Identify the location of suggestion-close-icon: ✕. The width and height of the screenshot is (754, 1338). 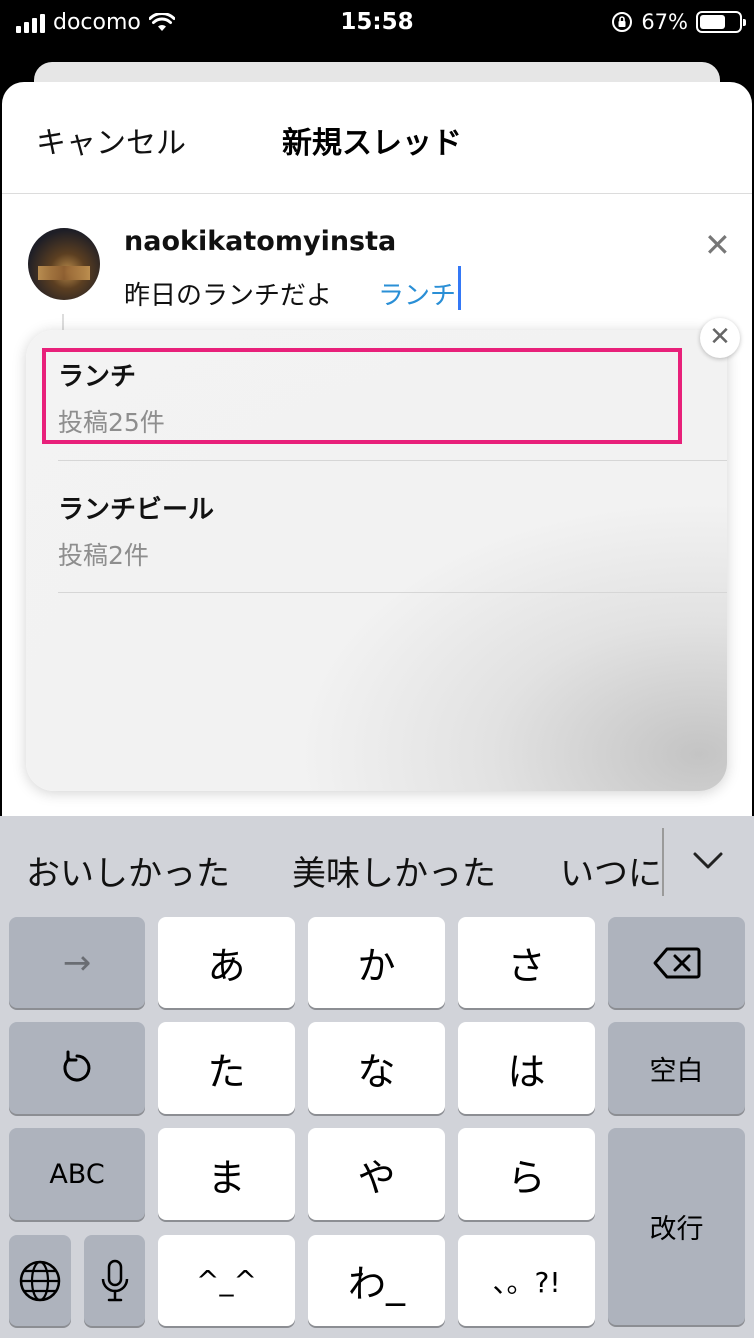
(720, 338).